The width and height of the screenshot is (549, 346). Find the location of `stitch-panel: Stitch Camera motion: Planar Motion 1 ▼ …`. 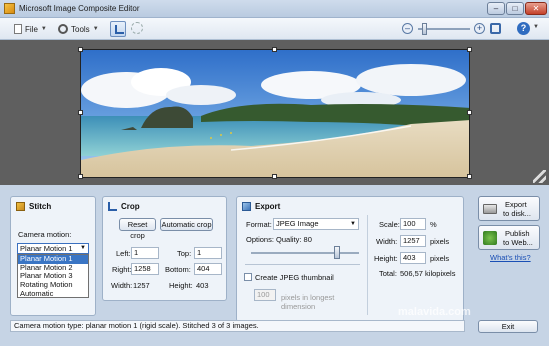

stitch-panel: Stitch Camera motion: Planar Motion 1 ▼ … is located at coordinates (53, 256).